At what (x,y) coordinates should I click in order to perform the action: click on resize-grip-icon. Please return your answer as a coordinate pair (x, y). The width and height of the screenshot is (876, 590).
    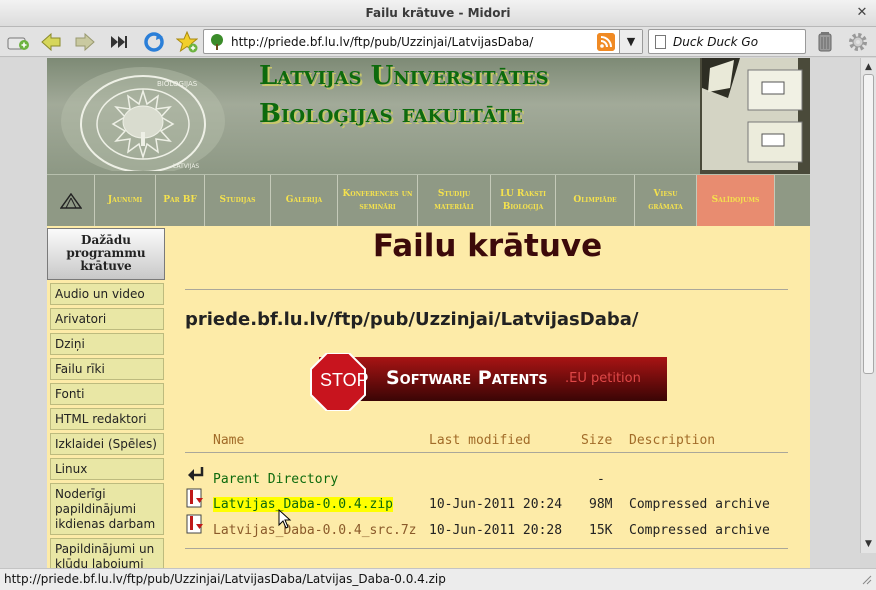
    Looking at the image, I should click on (866, 579).